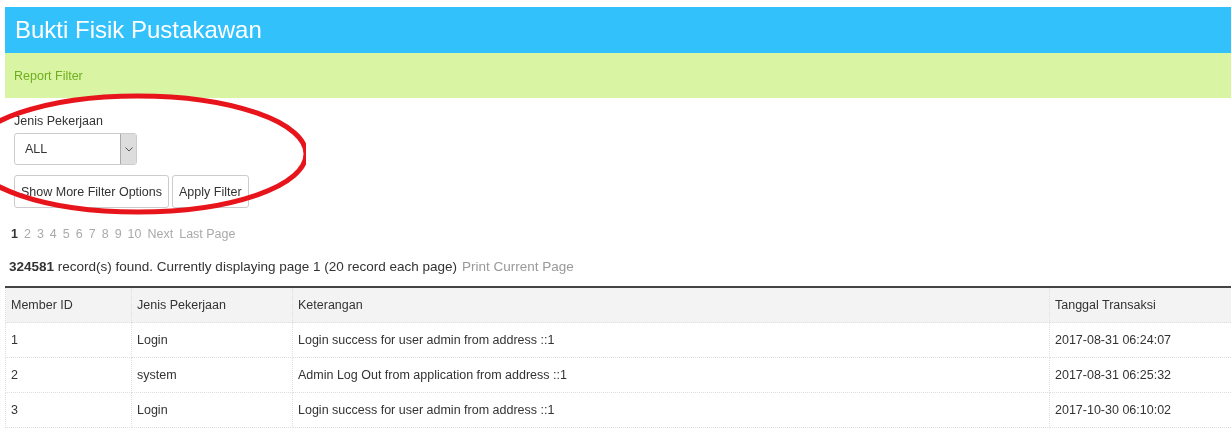  I want to click on page-link: 7, so click(92, 234).